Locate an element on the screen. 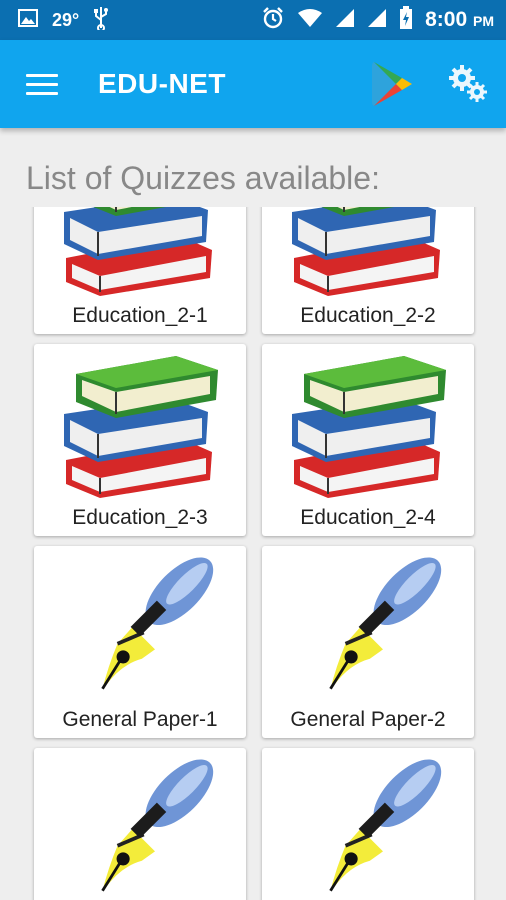  quiz-card: General Paper-4 is located at coordinates (368, 824).